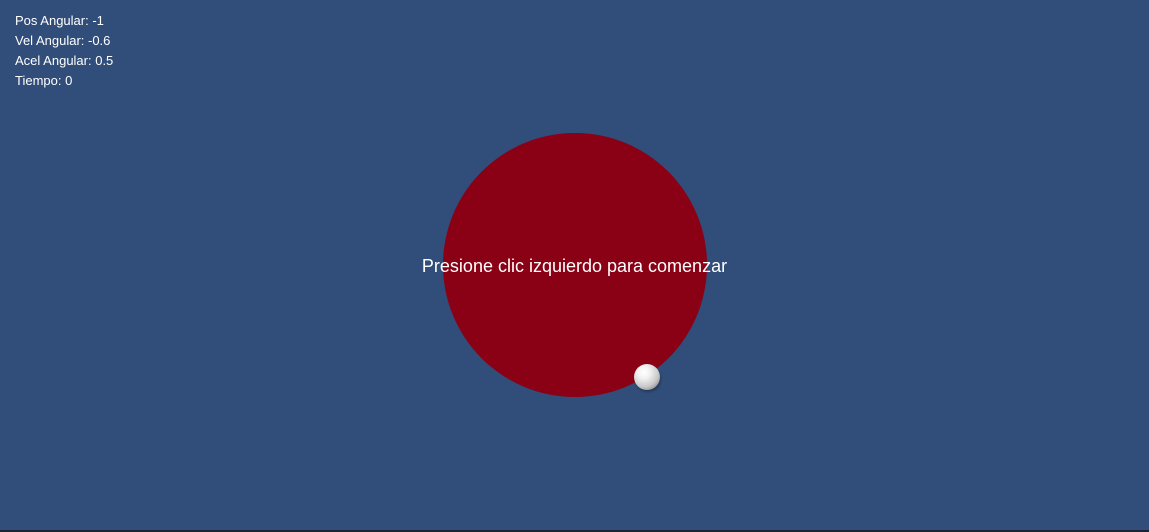 The width and height of the screenshot is (1149, 532). I want to click on time-readout: Tiempo: 0, so click(44, 80).